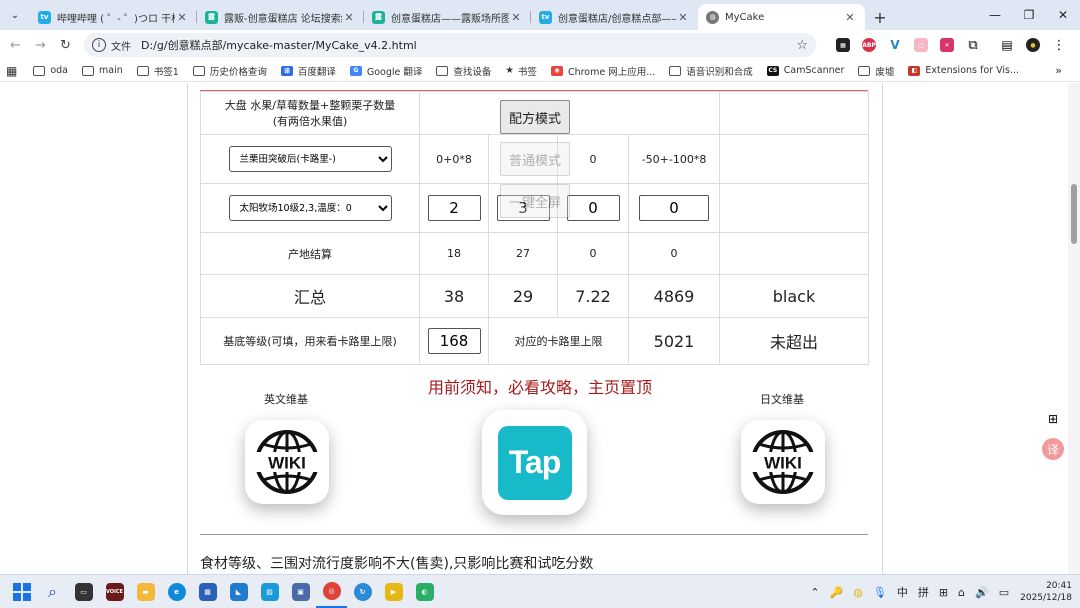  Describe the element at coordinates (331, 592) in the screenshot. I see `chrome-icon: ◎` at that location.